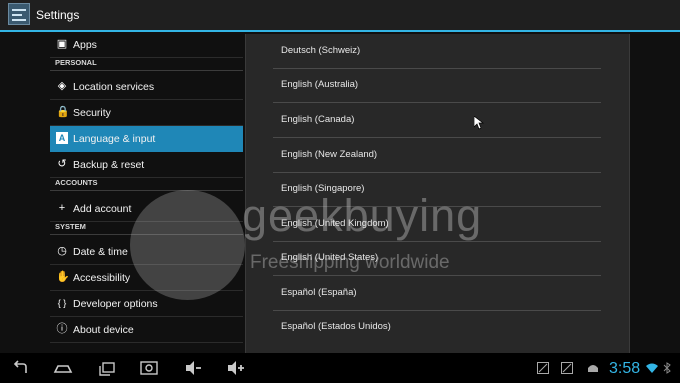 This screenshot has width=680, height=383. Describe the element at coordinates (437, 258) in the screenshot. I see `language-option: English (United States)` at that location.